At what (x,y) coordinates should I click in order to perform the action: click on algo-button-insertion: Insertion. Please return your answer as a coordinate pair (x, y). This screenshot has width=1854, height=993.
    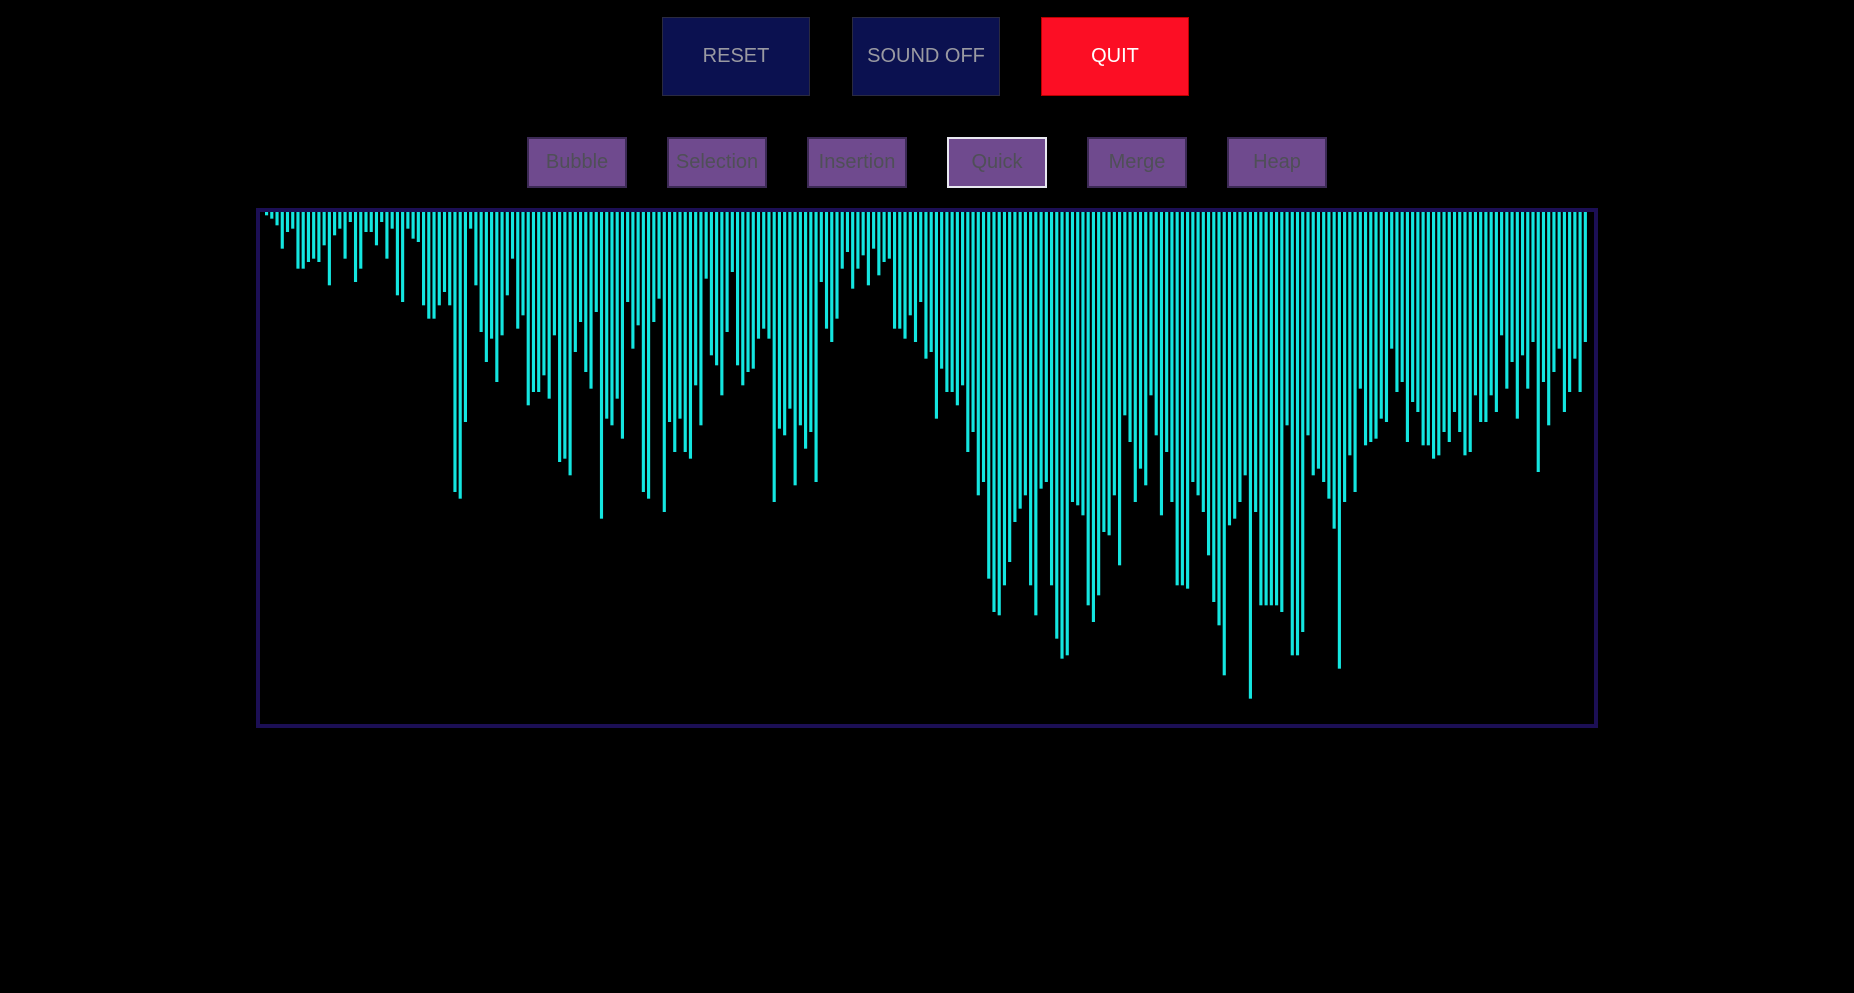
    Looking at the image, I should click on (857, 162).